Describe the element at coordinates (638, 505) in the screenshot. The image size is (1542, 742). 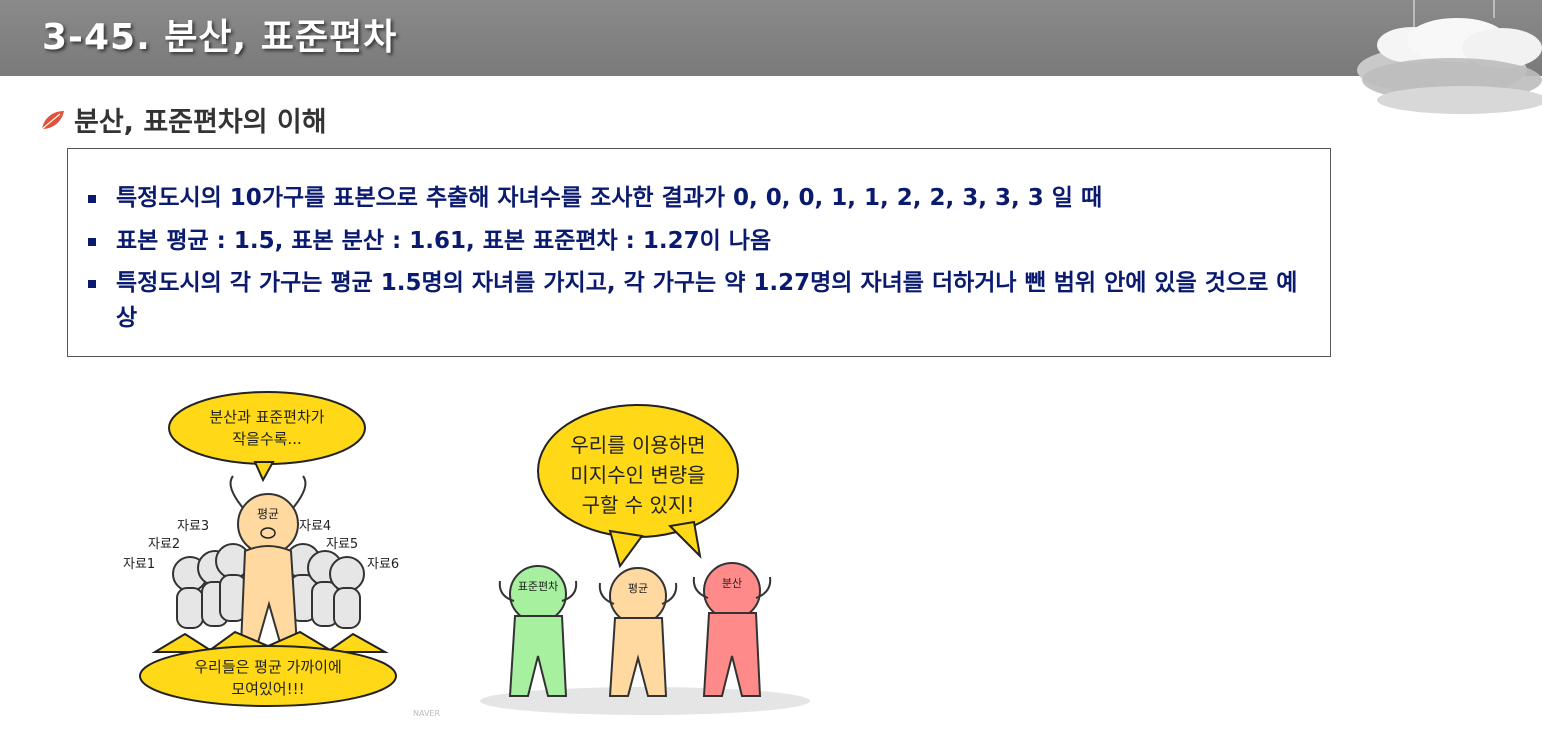
I see `bubble-line3: 구할 수 있지!` at that location.